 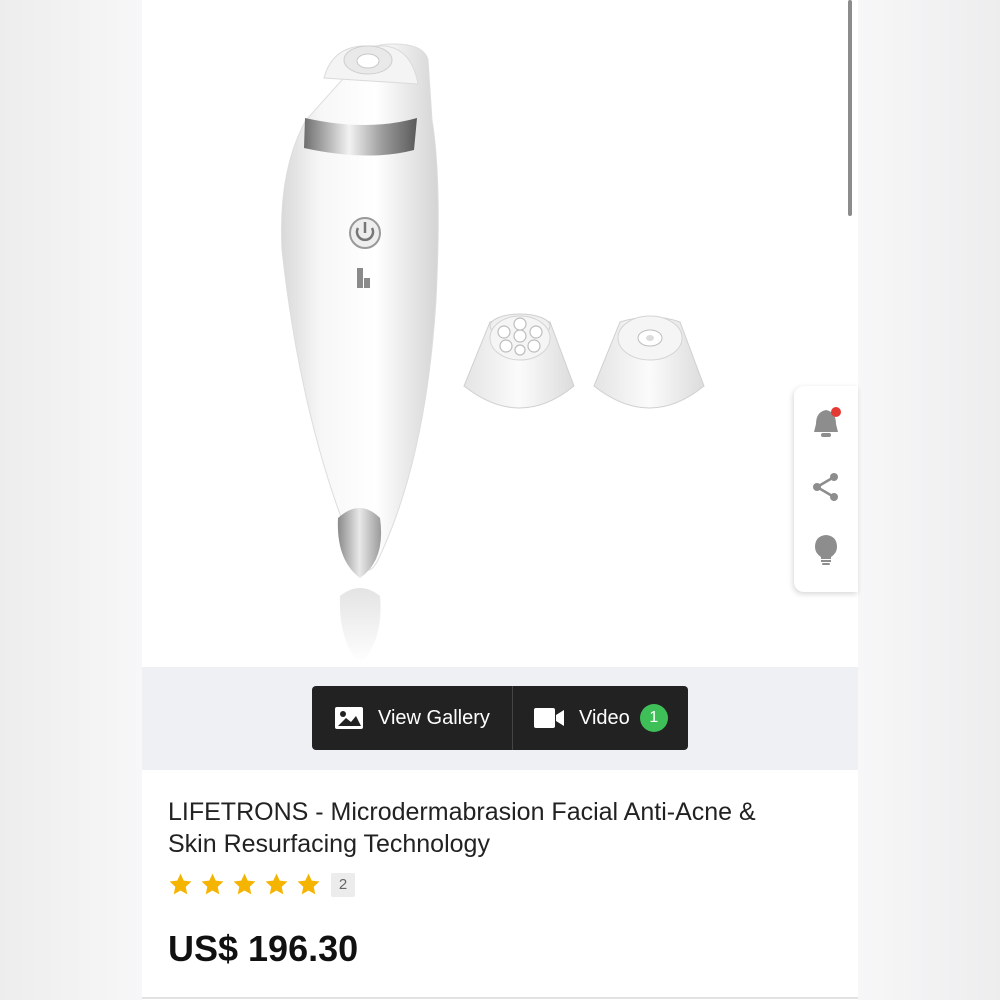 What do you see at coordinates (850, 108) in the screenshot?
I see `scrollbar` at bounding box center [850, 108].